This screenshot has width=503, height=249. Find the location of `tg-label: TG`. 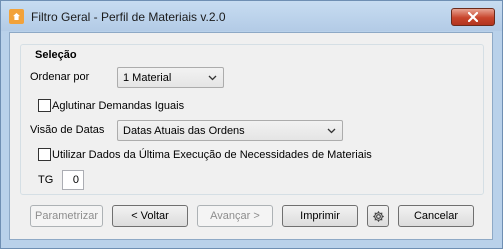

tg-label: TG is located at coordinates (46, 180).